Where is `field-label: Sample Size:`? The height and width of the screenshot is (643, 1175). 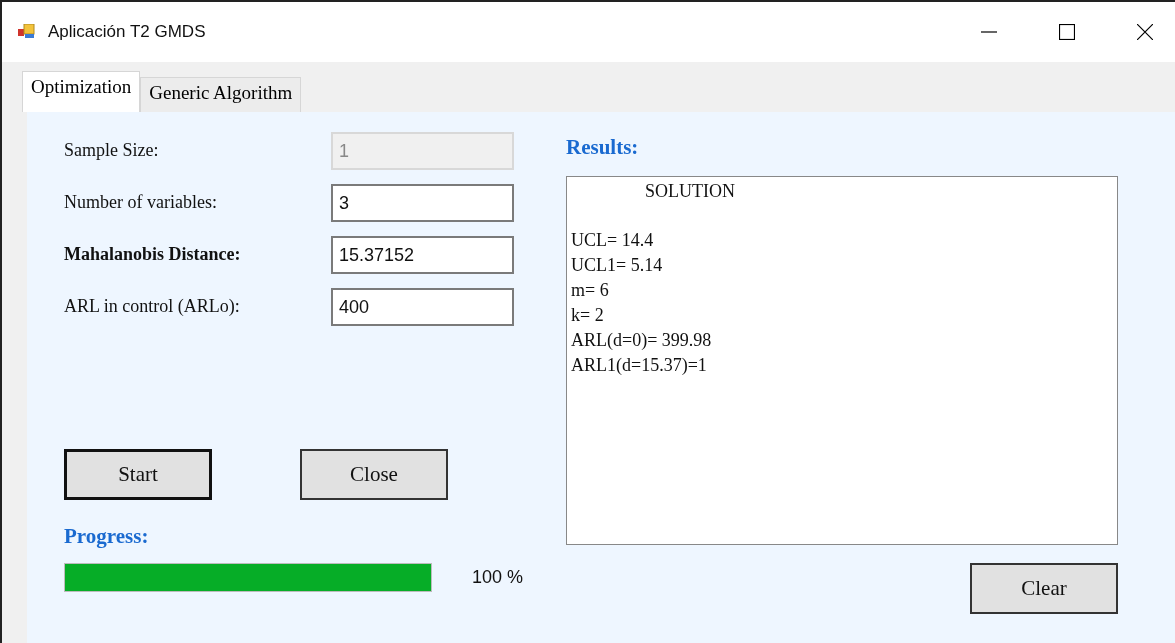
field-label: Sample Size: is located at coordinates (112, 150).